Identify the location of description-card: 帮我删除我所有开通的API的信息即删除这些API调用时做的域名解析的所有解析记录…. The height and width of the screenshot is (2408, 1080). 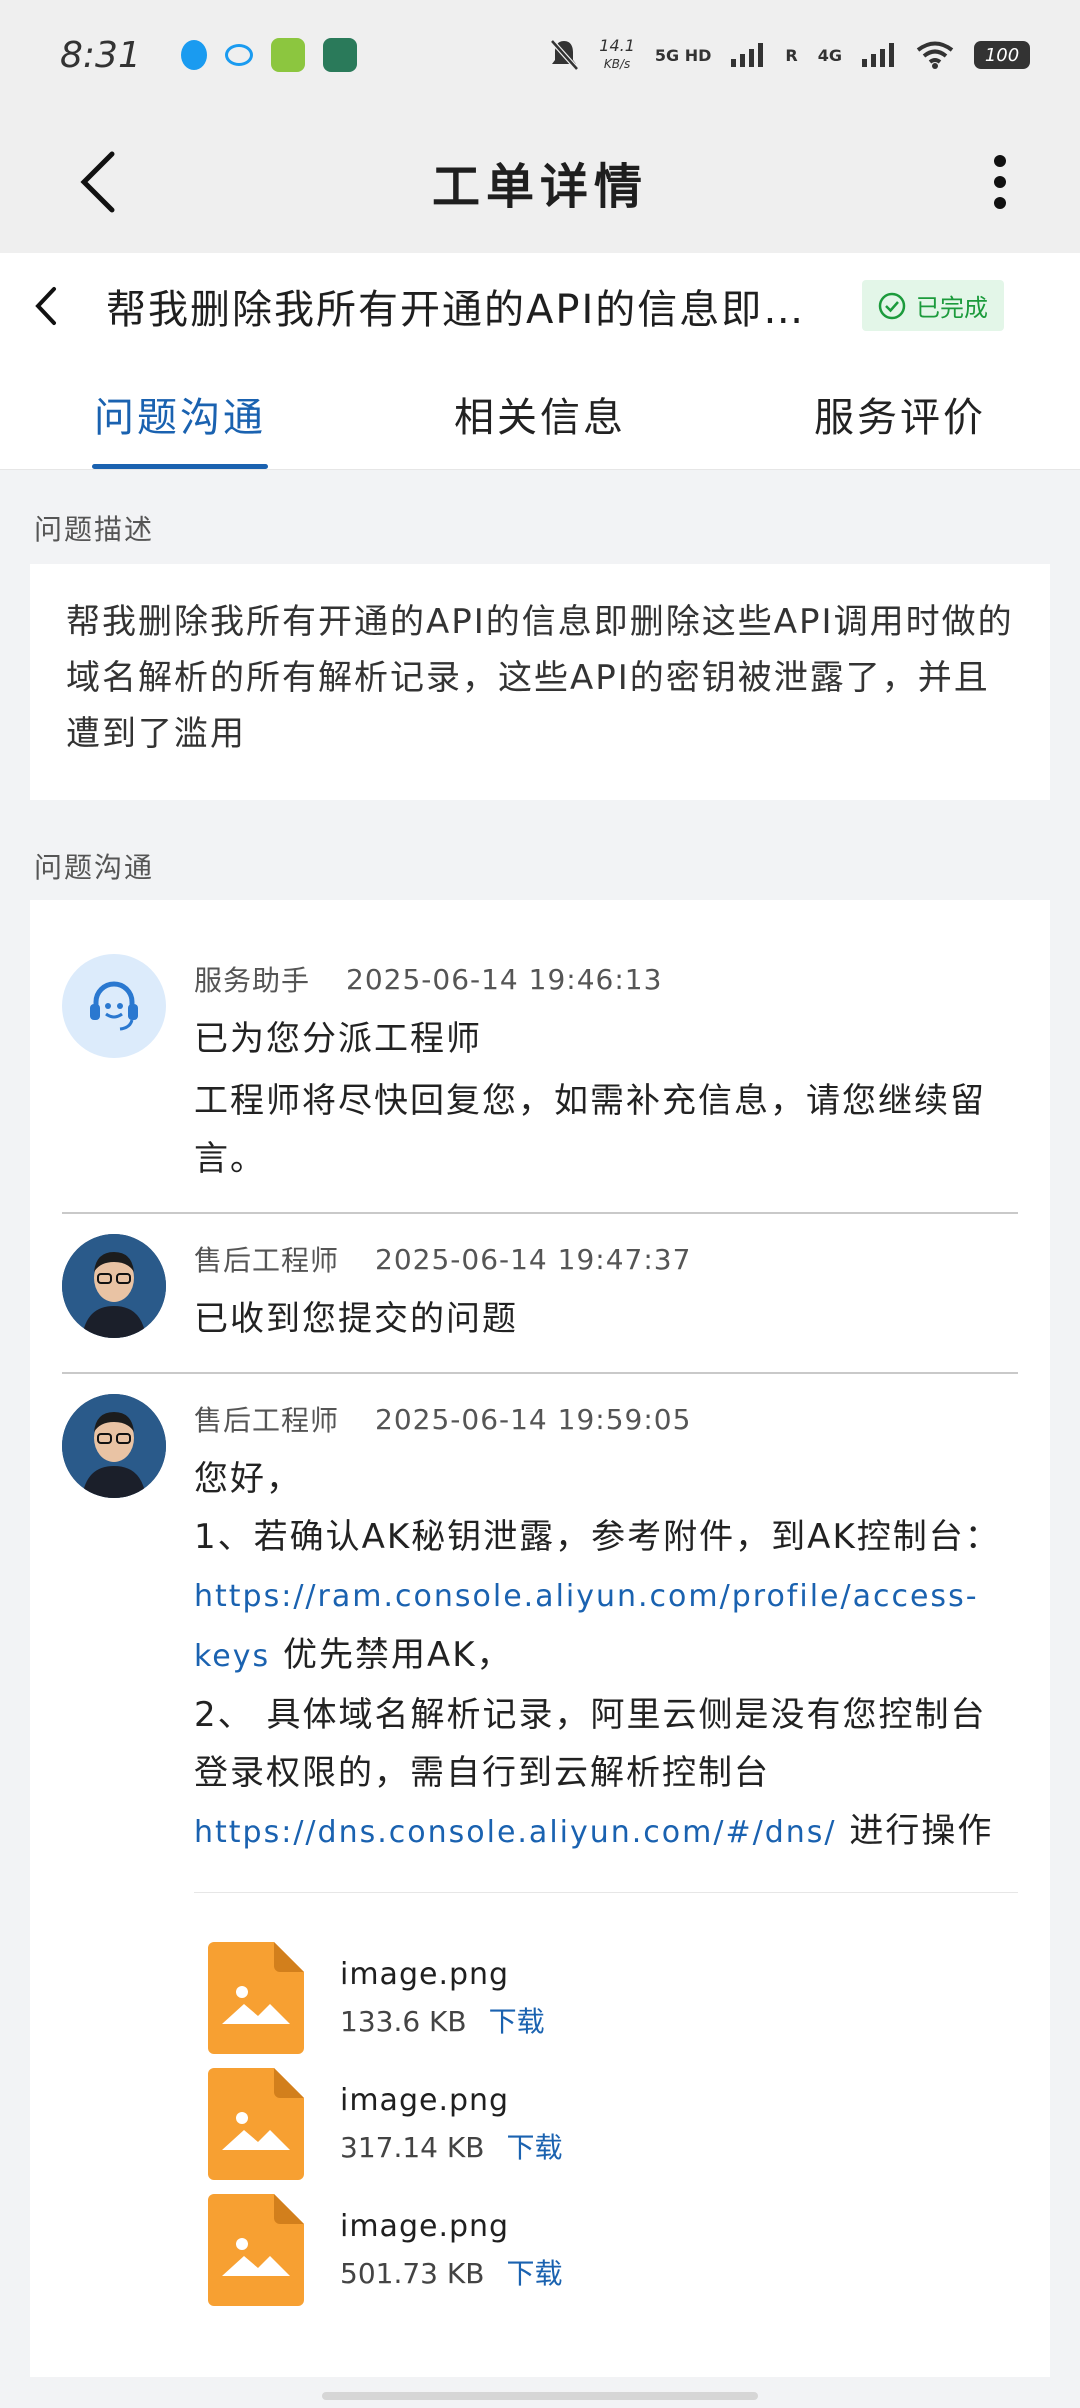
(540, 682).